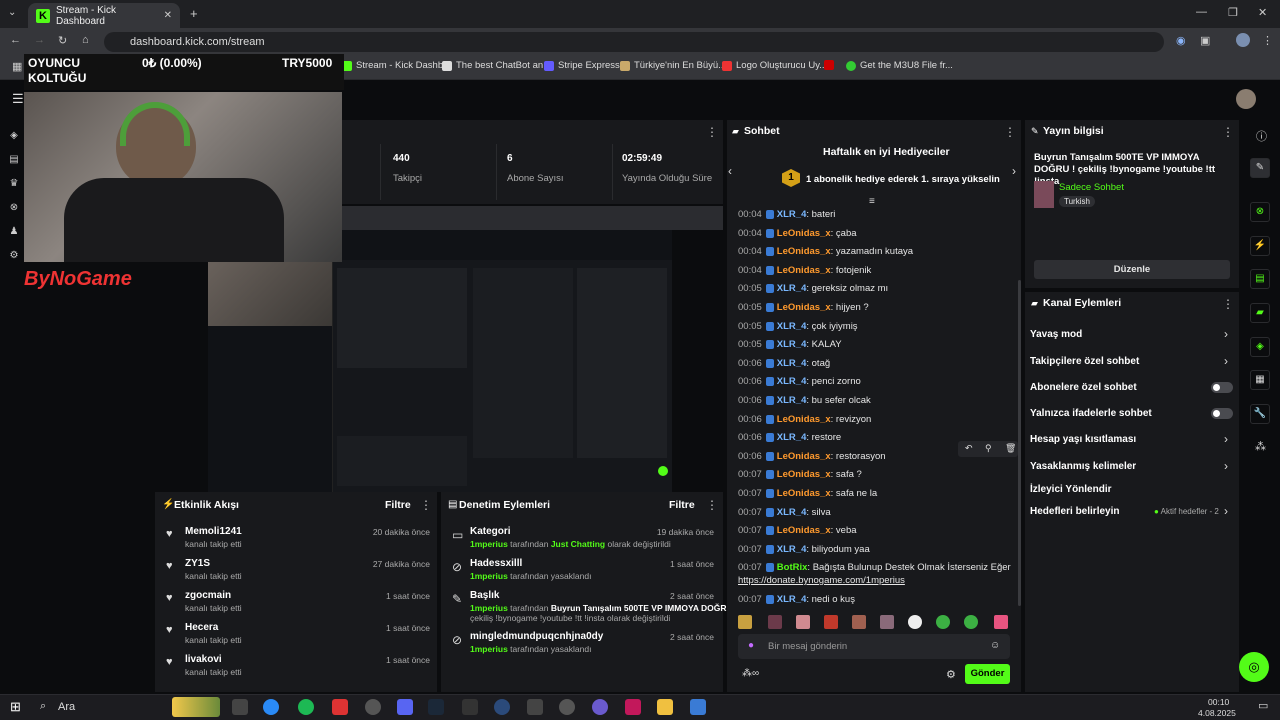 The width and height of the screenshot is (1280, 720). What do you see at coordinates (829, 65) in the screenshot?
I see `bookmark-item` at bounding box center [829, 65].